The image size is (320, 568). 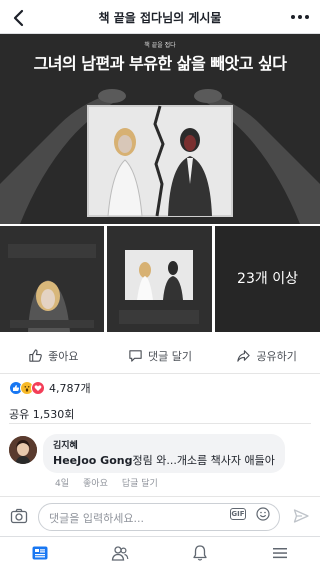 I want to click on comment-label: 댓글 달기, so click(x=170, y=356).